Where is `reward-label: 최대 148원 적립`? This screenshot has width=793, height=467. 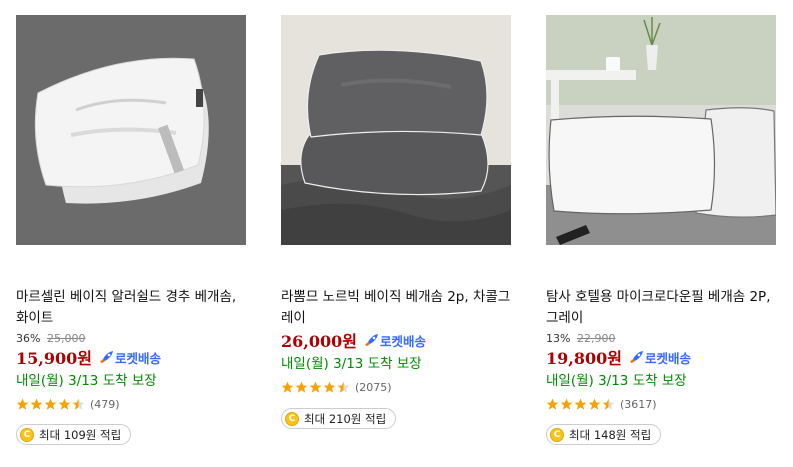 reward-label: 최대 148원 적립 is located at coordinates (610, 434).